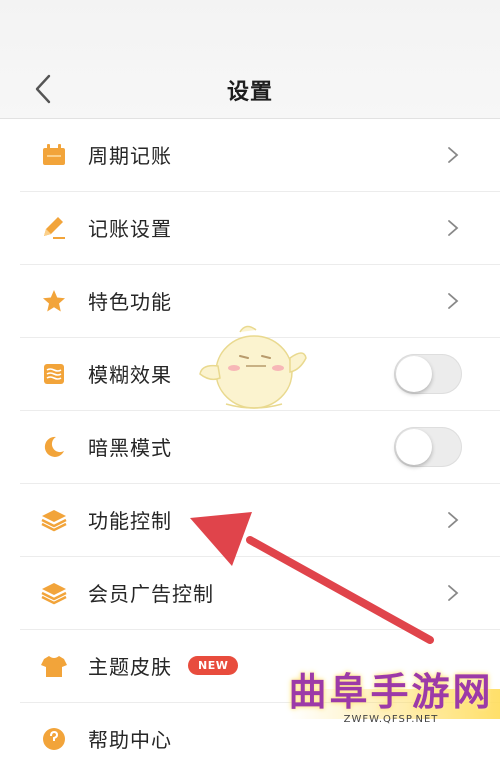 The height and width of the screenshot is (775, 500). Describe the element at coordinates (54, 155) in the screenshot. I see `calendar-icon` at that location.